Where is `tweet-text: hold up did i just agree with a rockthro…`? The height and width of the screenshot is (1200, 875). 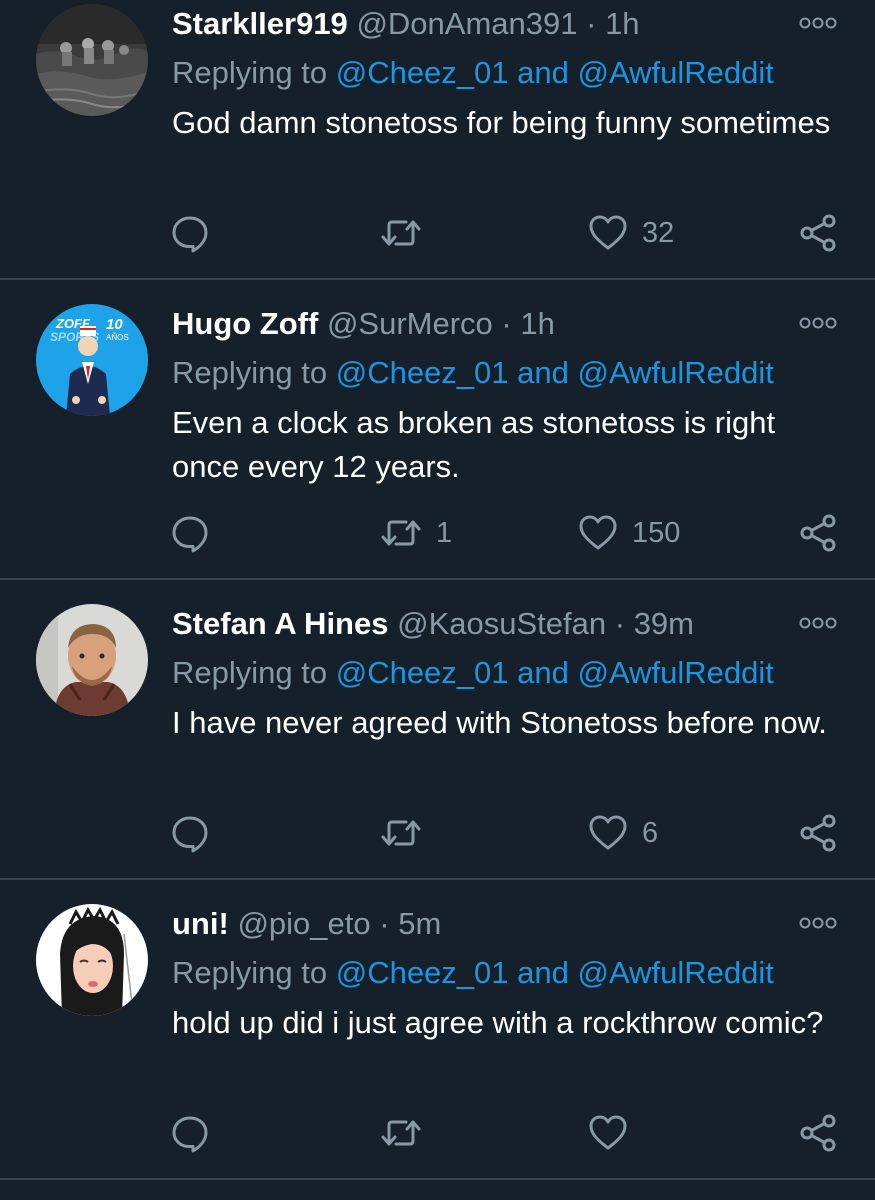
tweet-text: hold up did i just agree with a rockthro… is located at coordinates (498, 1022).